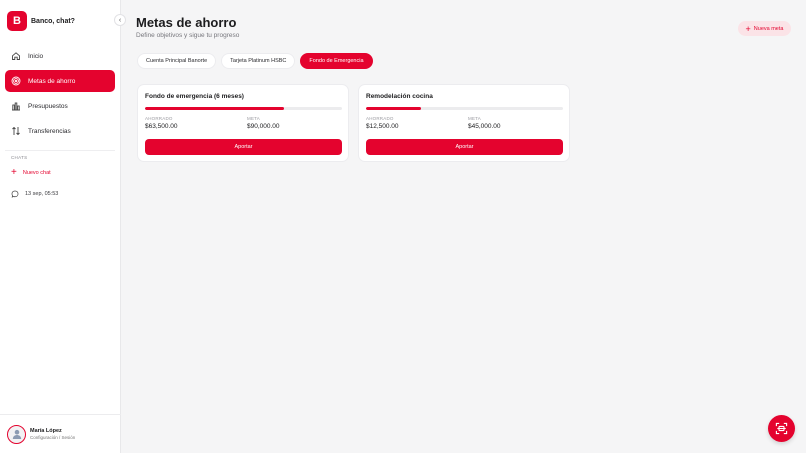 The image size is (806, 453). I want to click on tab-tarjeta-platinum-hsbc: Tarjeta Platinum HSBC, so click(258, 61).